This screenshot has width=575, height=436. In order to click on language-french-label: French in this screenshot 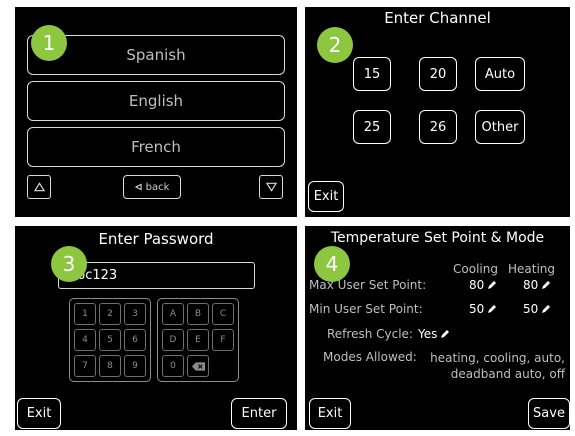, I will do `click(156, 147)`.